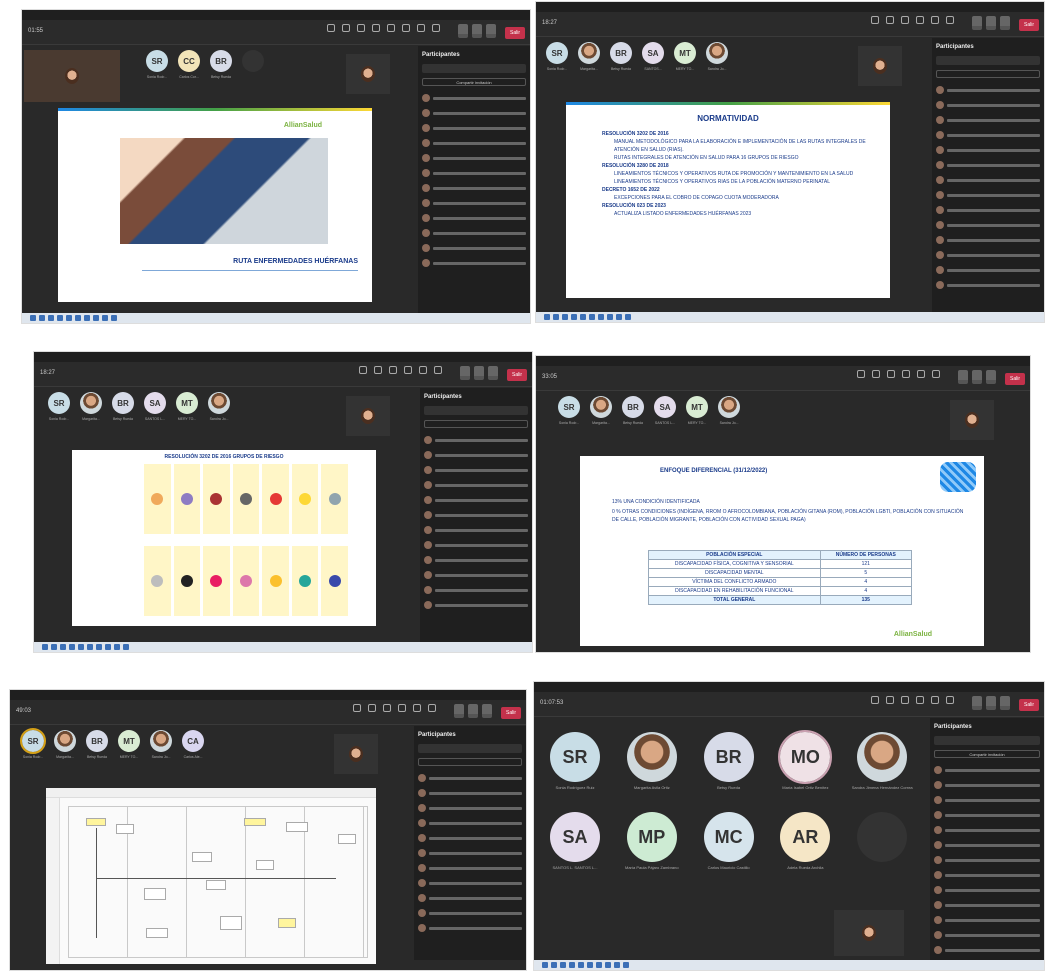 Image resolution: width=1048 pixels, height=972 pixels. I want to click on notes-button, so click(406, 32).